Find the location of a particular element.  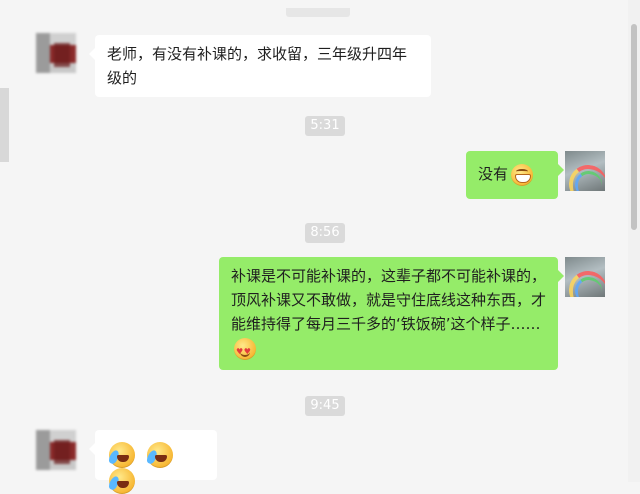

timestamp: 5:31 is located at coordinates (325, 126).